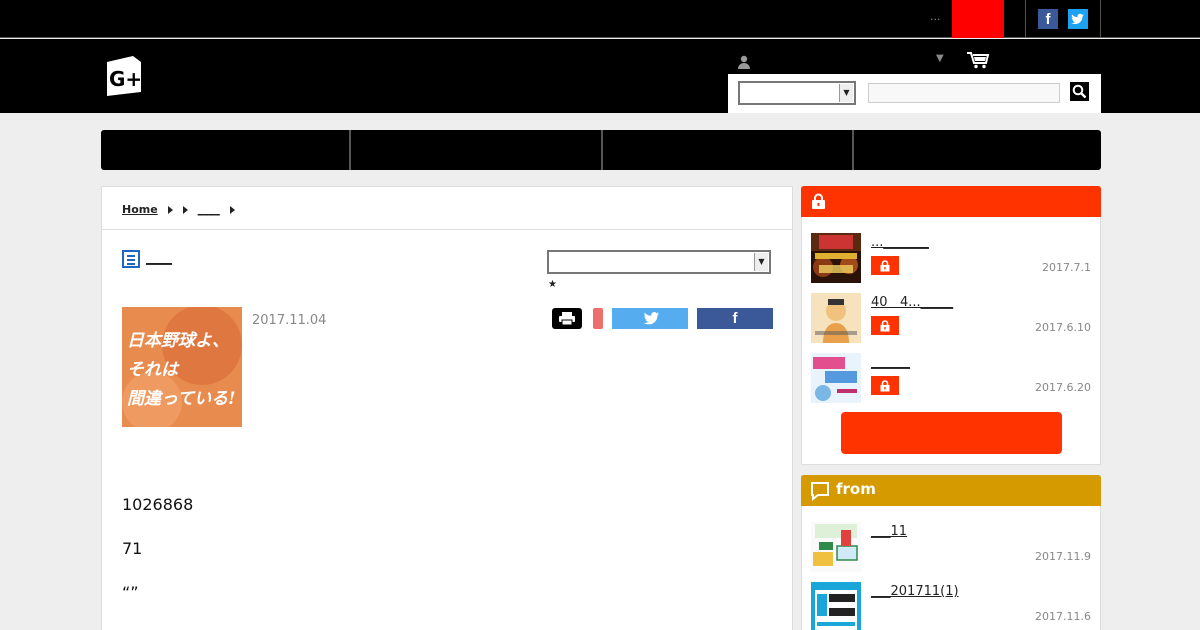  Describe the element at coordinates (951, 433) in the screenshot. I see `more-button` at that location.